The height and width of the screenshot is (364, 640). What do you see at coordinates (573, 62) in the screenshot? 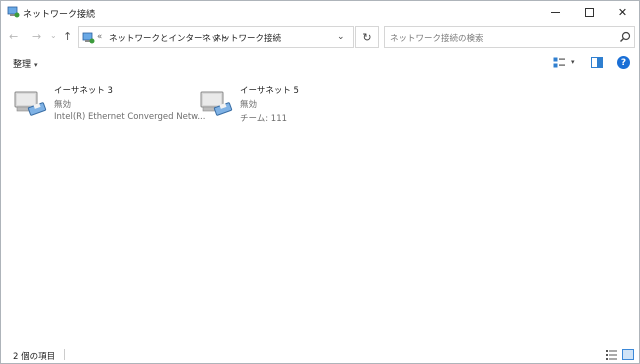
I see `view-options-chevron-icon: ▾` at bounding box center [573, 62].